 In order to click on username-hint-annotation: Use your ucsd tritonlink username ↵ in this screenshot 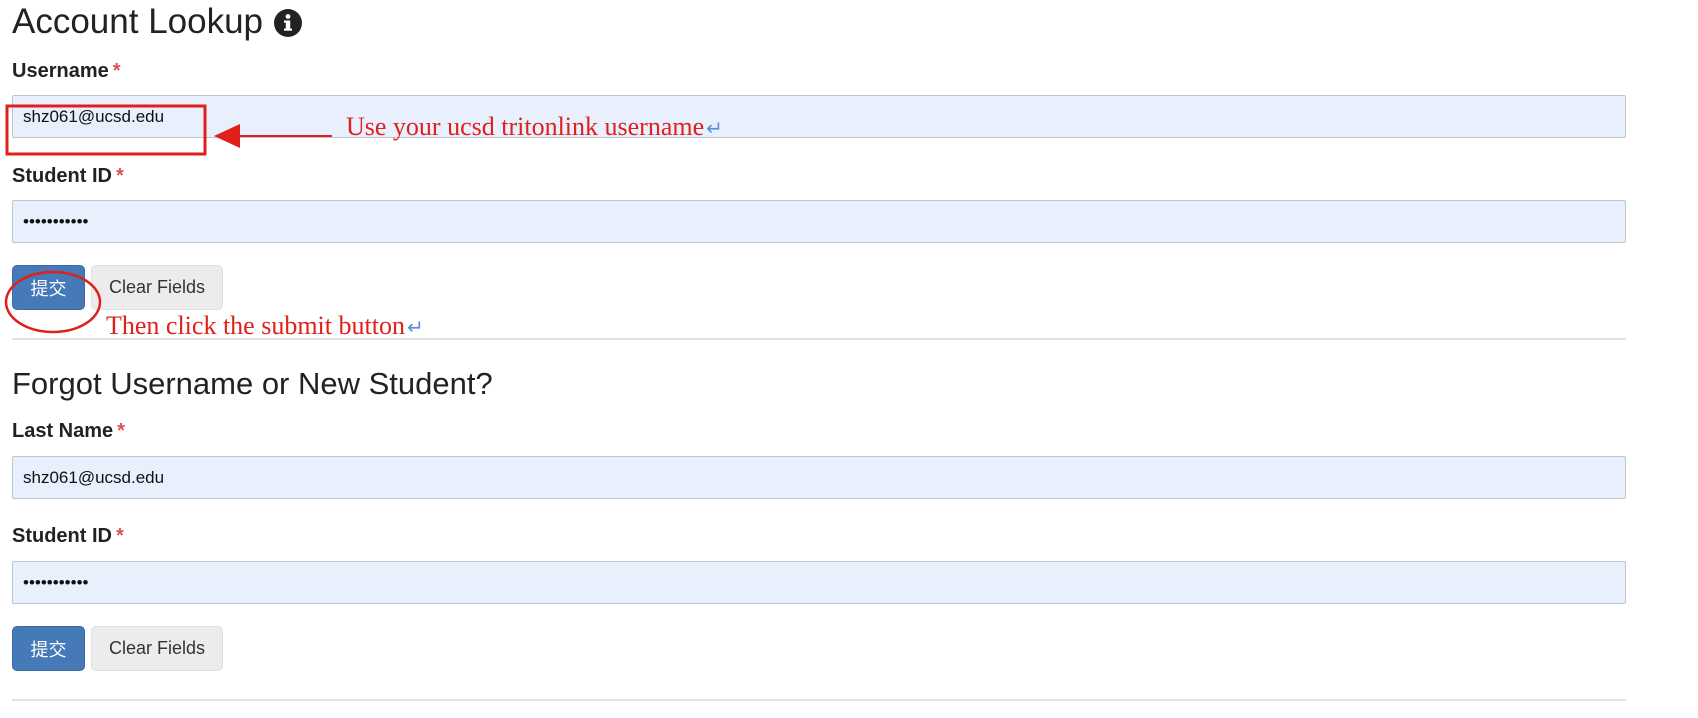, I will do `click(534, 127)`.